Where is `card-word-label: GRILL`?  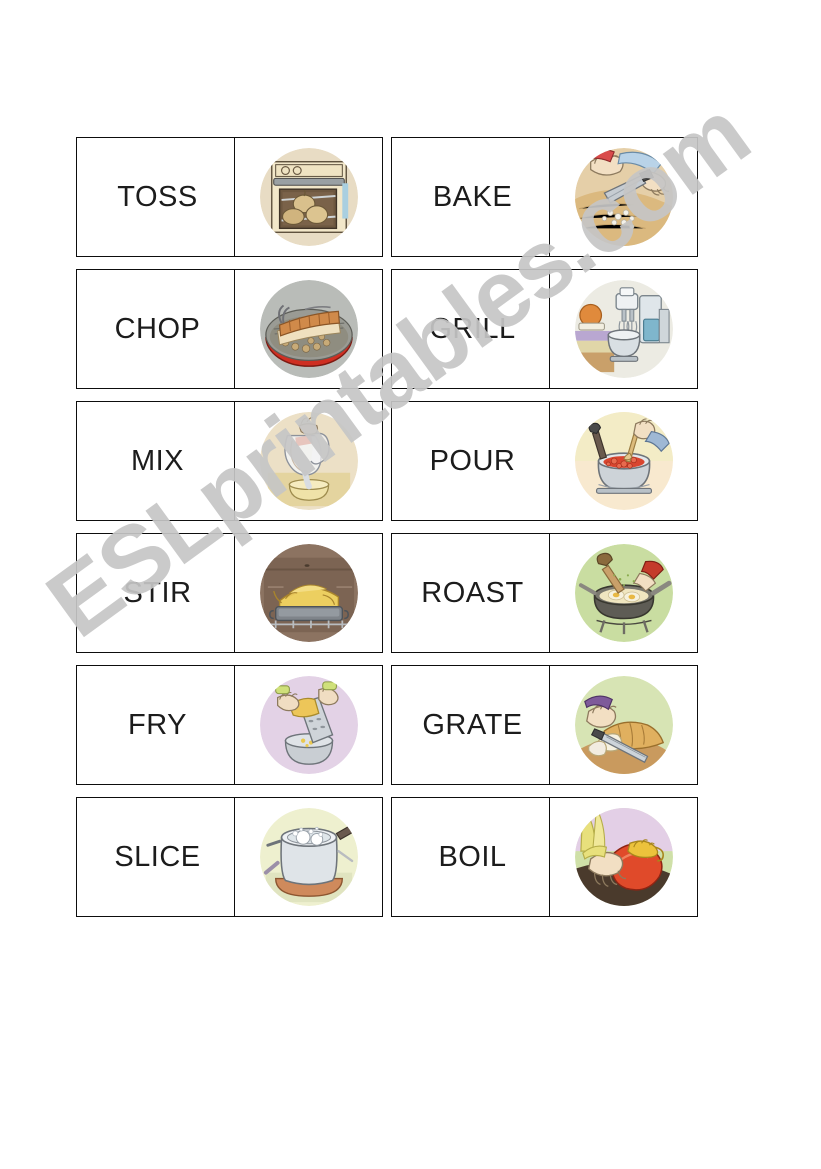
card-word-label: GRILL is located at coordinates (472, 328).